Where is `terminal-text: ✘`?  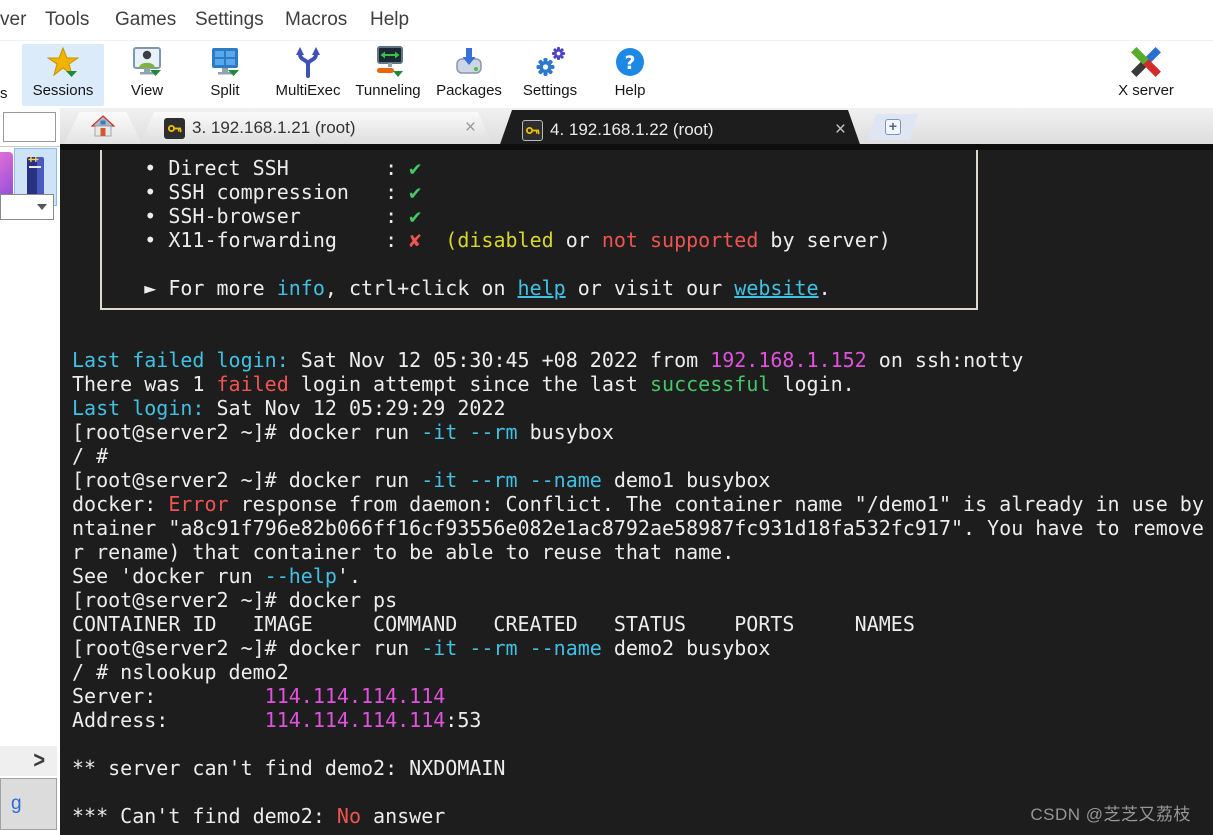
terminal-text: ✘ is located at coordinates (415, 240).